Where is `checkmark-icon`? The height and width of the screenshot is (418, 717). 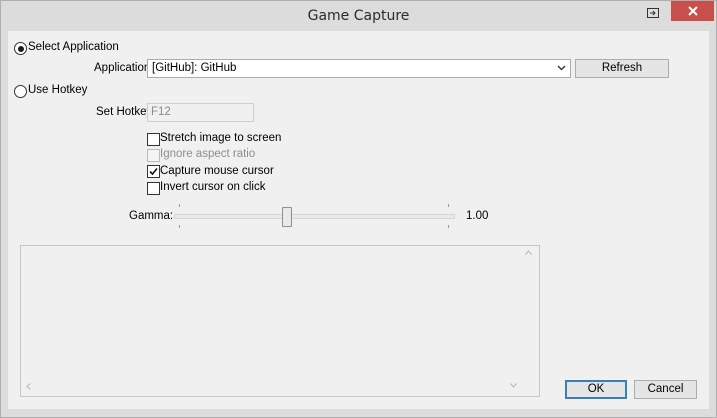
checkmark-icon is located at coordinates (153, 171).